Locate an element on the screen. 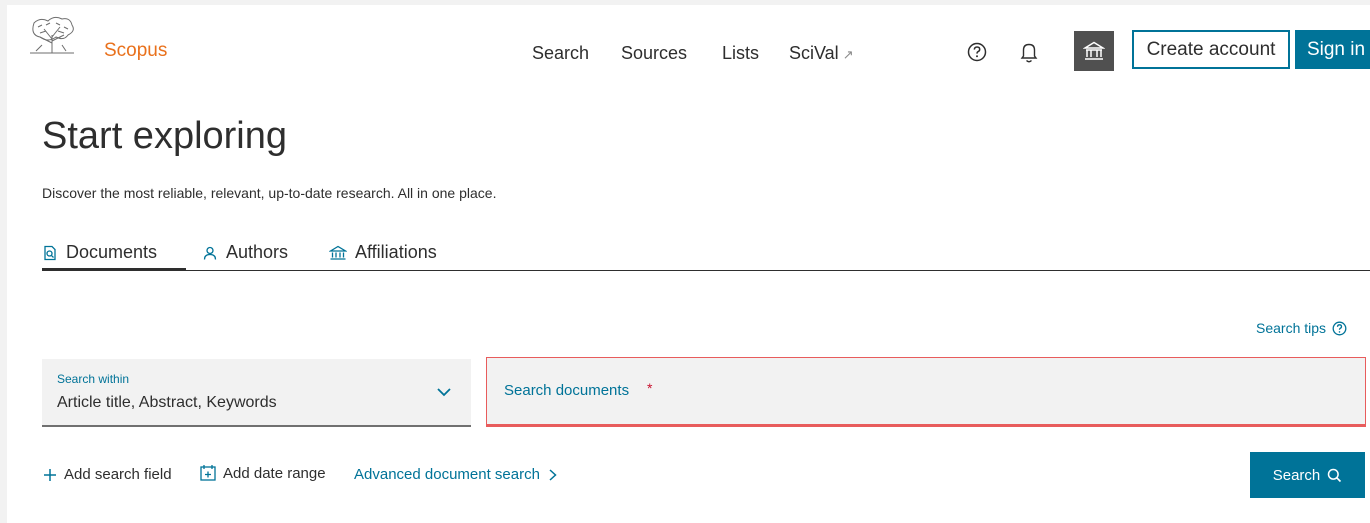 The width and height of the screenshot is (1370, 523). nav-sources: Sources is located at coordinates (654, 53).